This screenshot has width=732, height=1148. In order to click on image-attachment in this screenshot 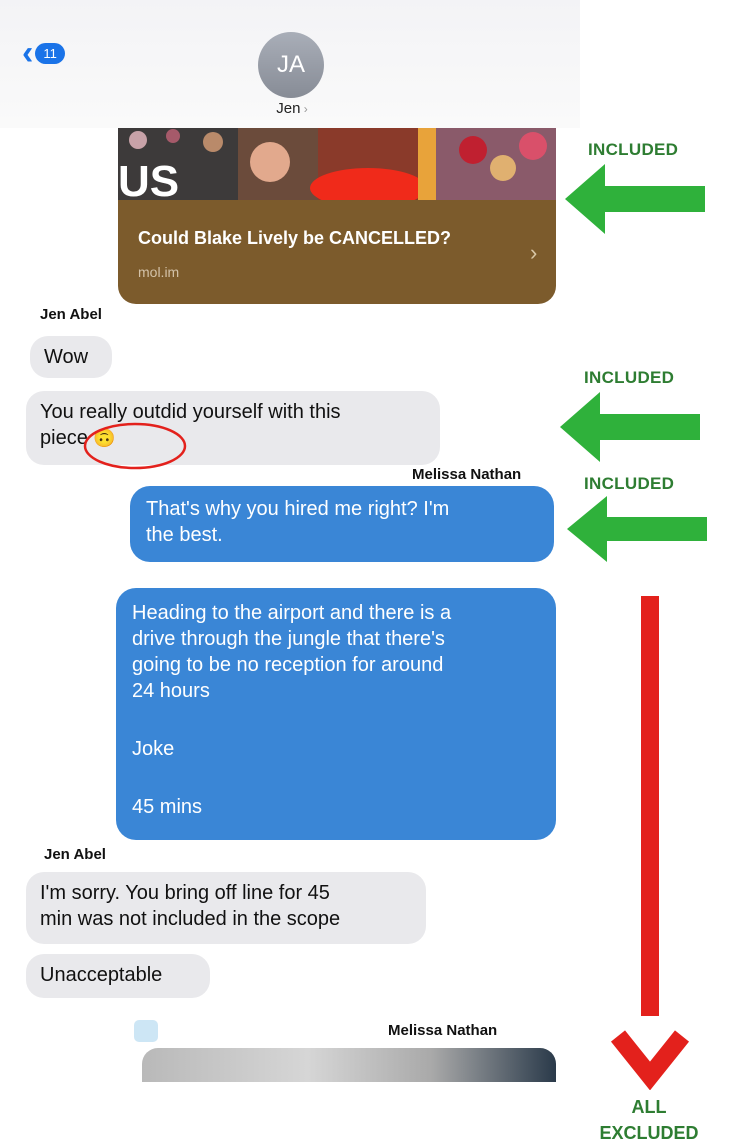, I will do `click(349, 1065)`.